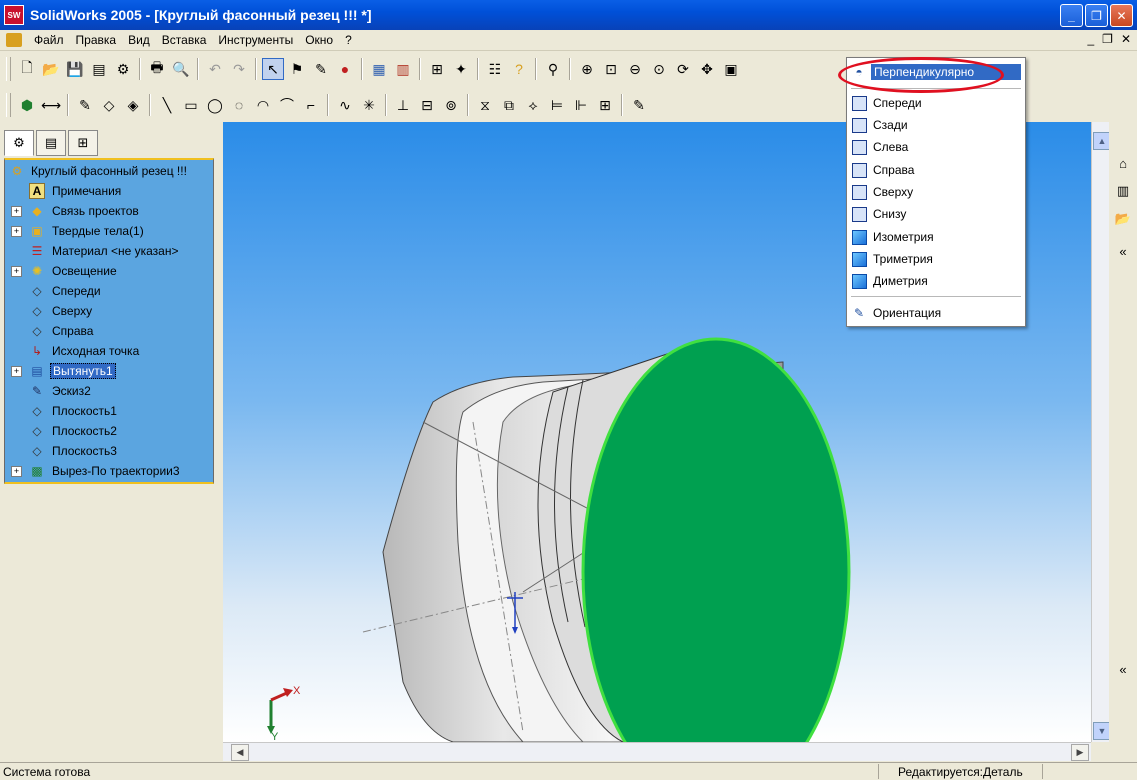 This screenshot has height=780, width=1137. I want to click on select-pointer-icon: ↖, so click(273, 69).